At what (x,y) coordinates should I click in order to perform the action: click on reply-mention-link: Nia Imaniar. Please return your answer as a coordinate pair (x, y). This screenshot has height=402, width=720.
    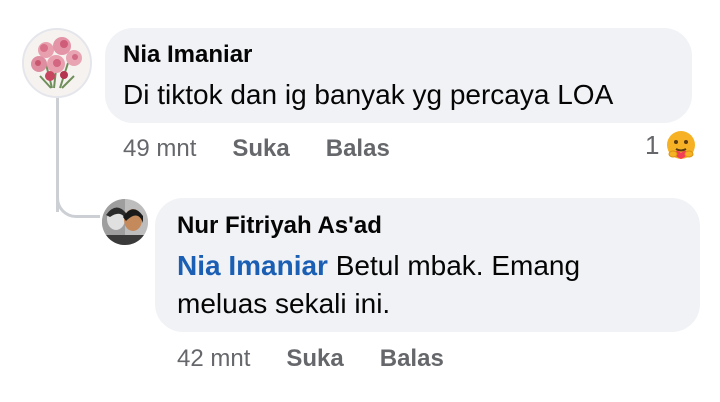
    Looking at the image, I should click on (252, 265).